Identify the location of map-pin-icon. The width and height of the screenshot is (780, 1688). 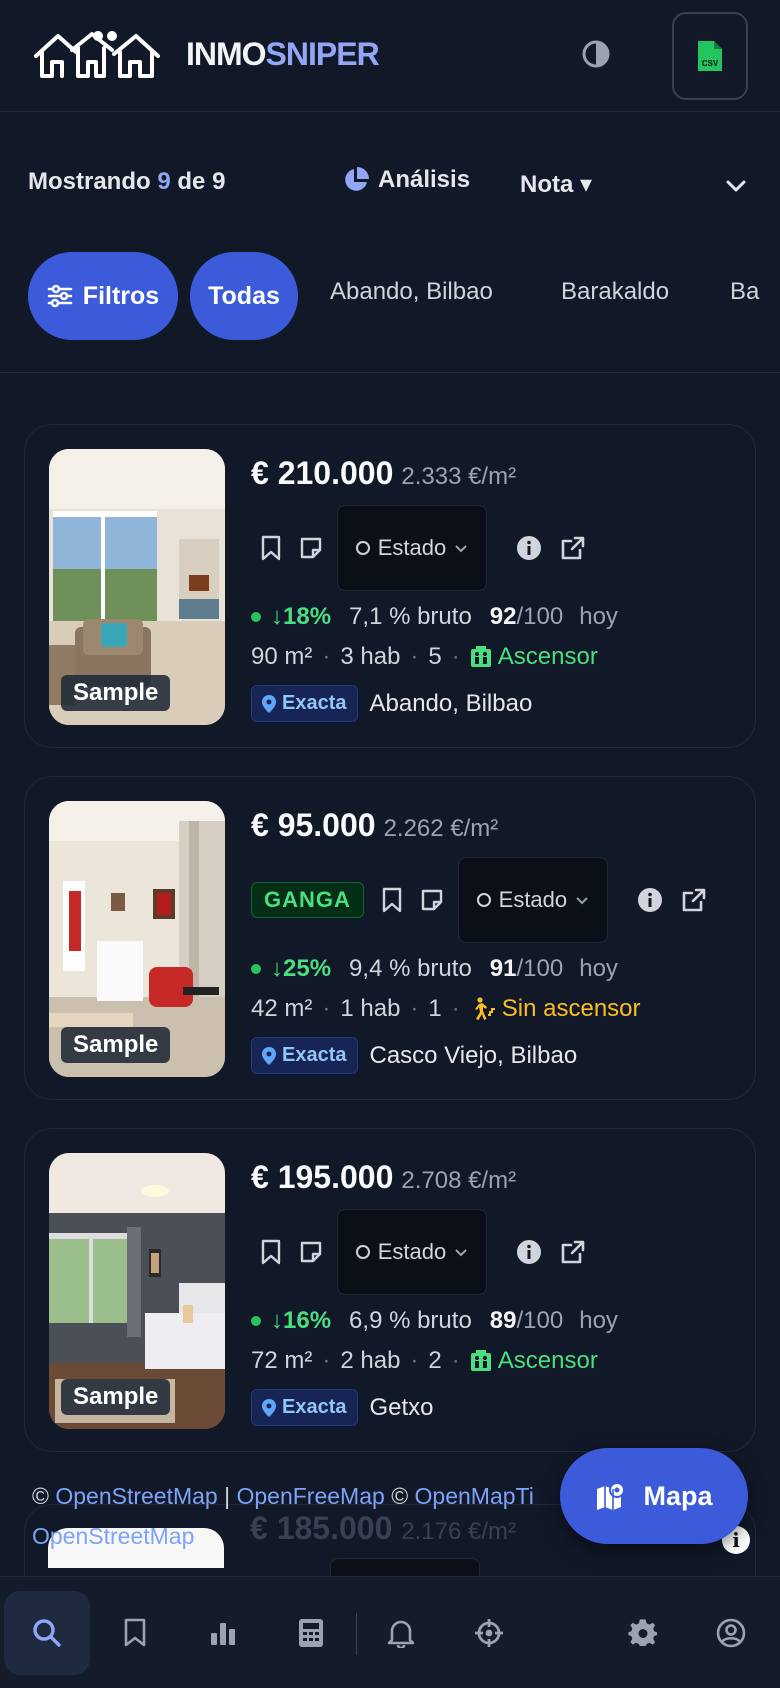
(269, 1055).